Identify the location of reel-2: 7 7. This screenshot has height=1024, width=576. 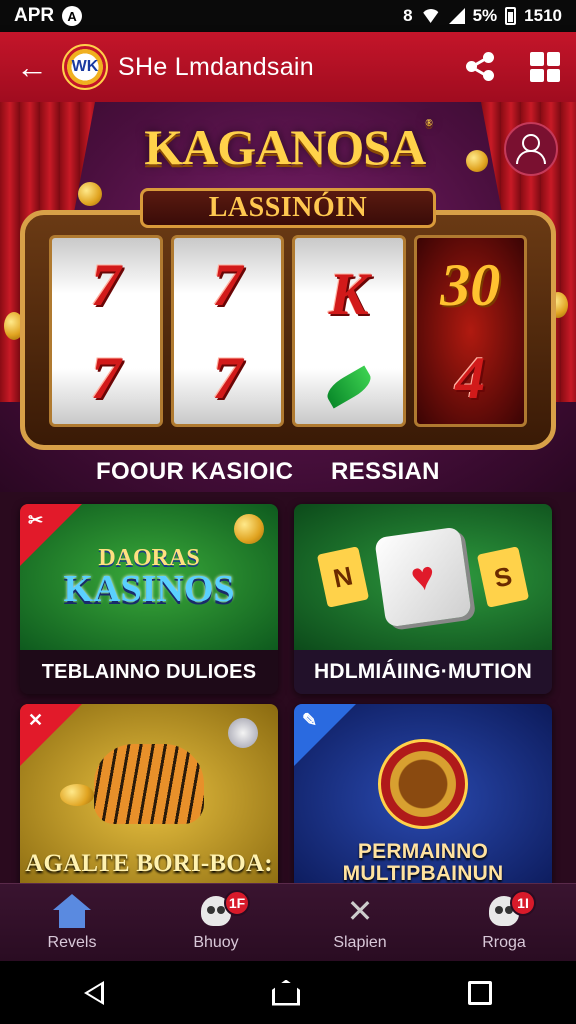
(227, 331).